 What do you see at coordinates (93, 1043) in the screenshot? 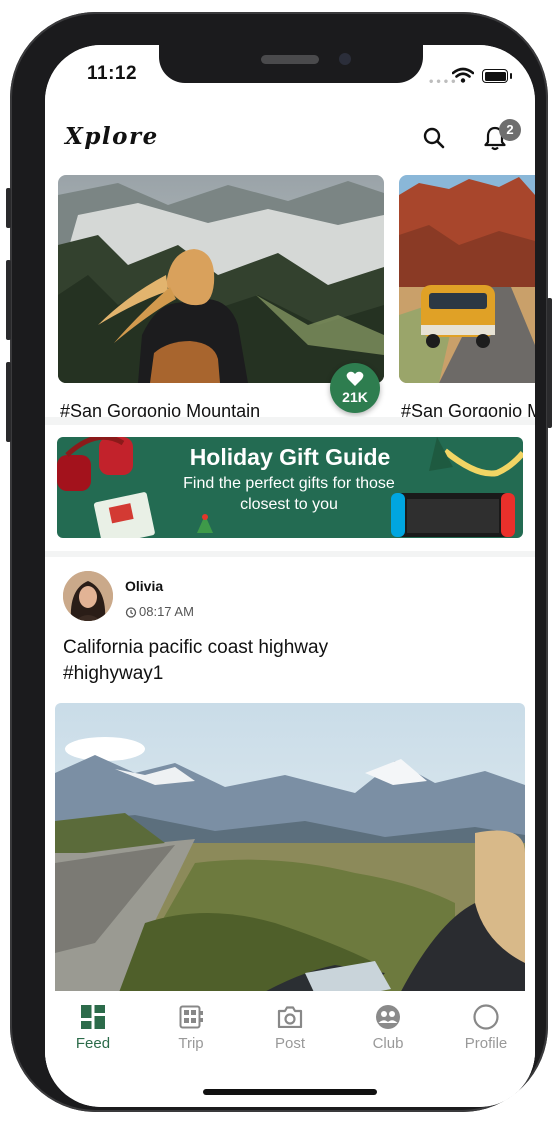
I see `tab-label: Feed` at bounding box center [93, 1043].